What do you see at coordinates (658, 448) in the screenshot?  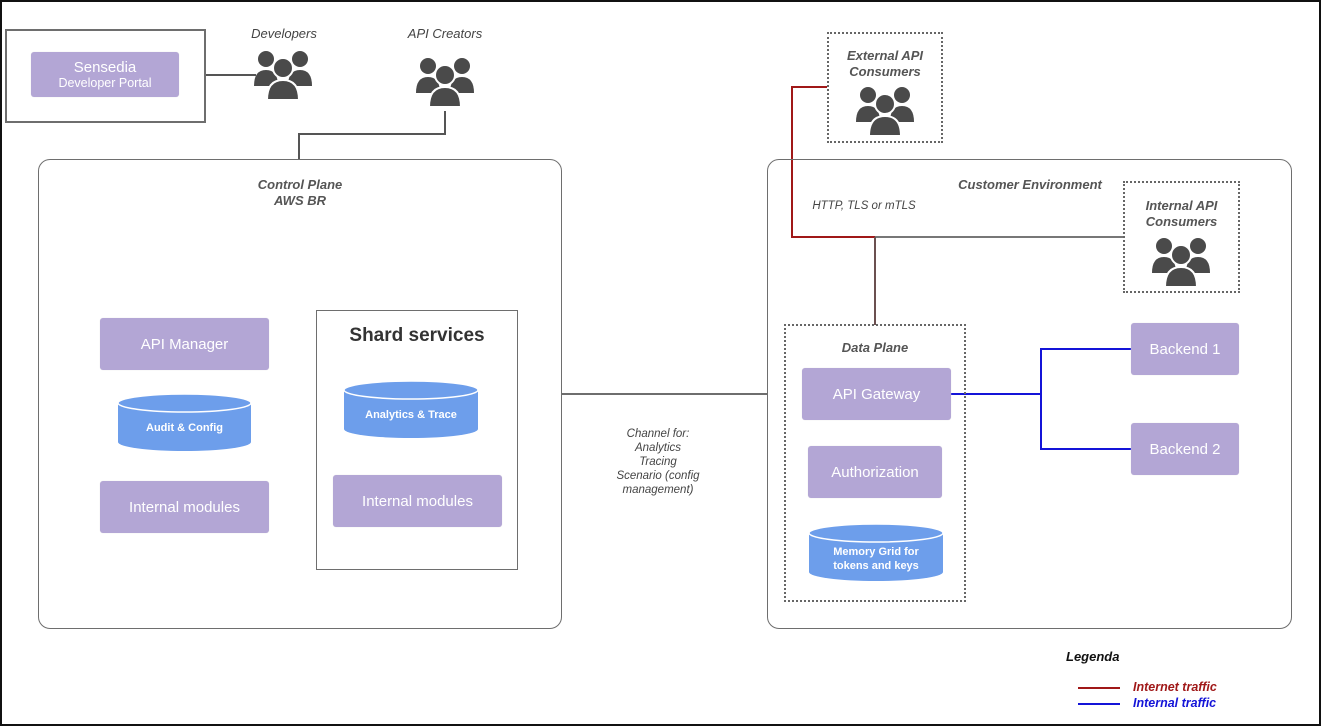 I see `channel-line-2: Analytics` at bounding box center [658, 448].